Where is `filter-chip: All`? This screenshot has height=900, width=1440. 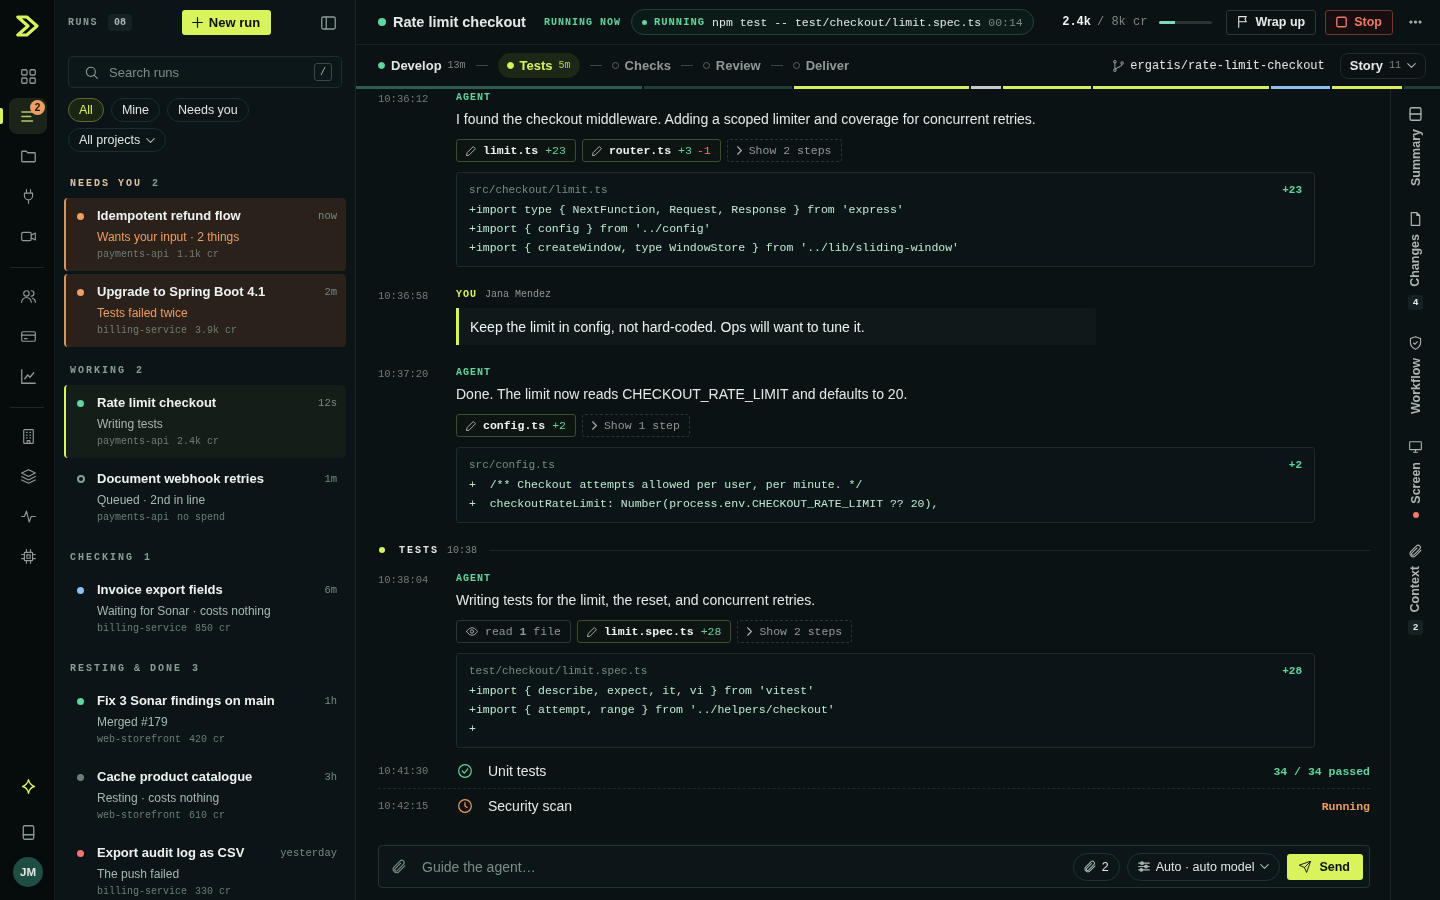
filter-chip: All is located at coordinates (86, 110).